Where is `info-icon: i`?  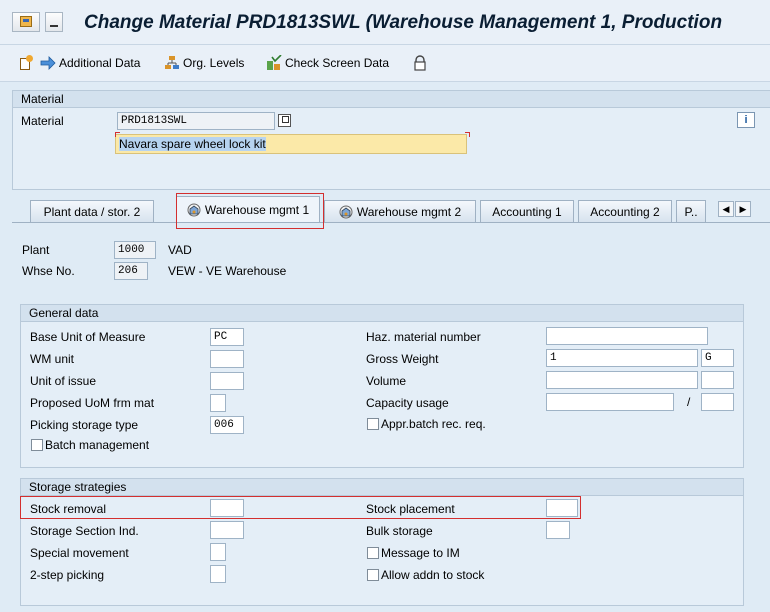 info-icon: i is located at coordinates (746, 120).